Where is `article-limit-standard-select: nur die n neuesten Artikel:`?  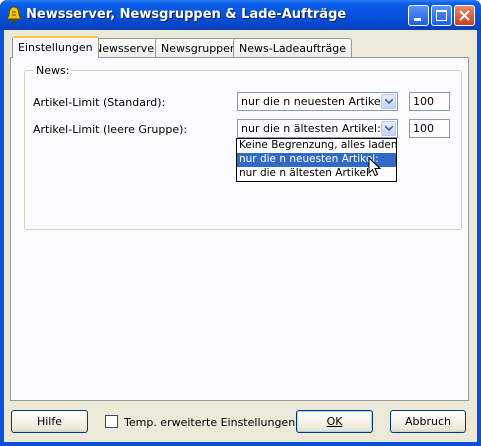 article-limit-standard-select: nur die n neuesten Artikel: is located at coordinates (317, 101).